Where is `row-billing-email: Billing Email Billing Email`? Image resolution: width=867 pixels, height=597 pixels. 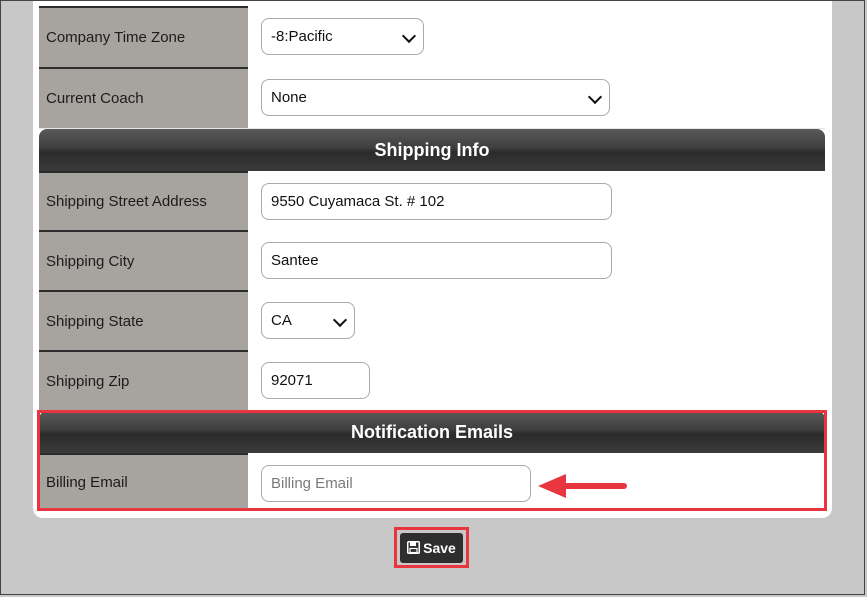
row-billing-email: Billing Email Billing Email is located at coordinates (432, 481).